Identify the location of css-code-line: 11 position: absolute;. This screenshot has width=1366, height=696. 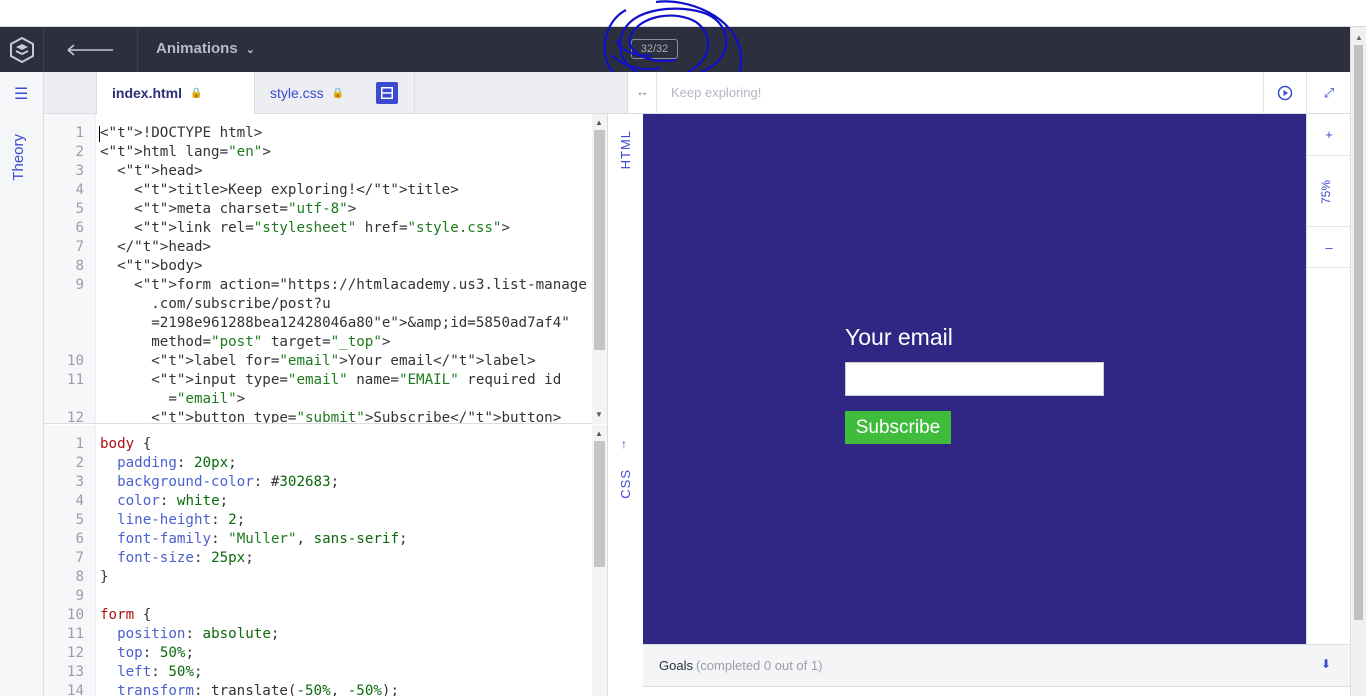
(325, 634).